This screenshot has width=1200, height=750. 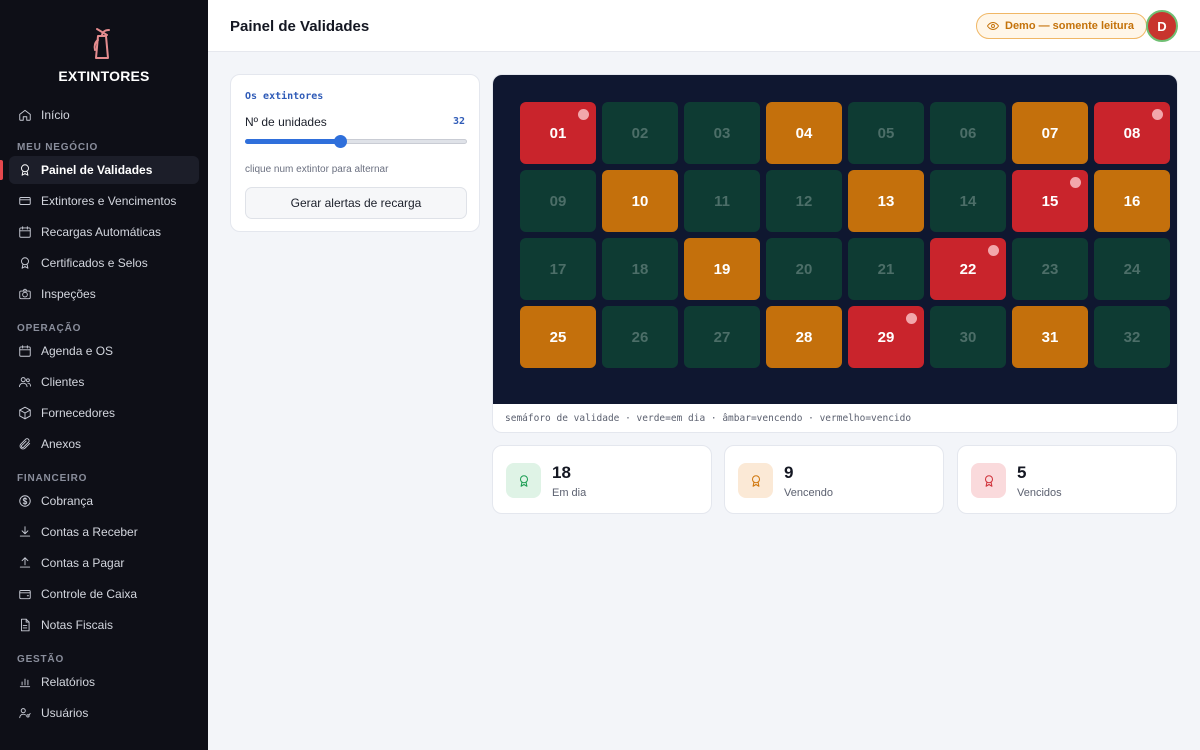 I want to click on brand-name: EXTINTORES, so click(x=104, y=76).